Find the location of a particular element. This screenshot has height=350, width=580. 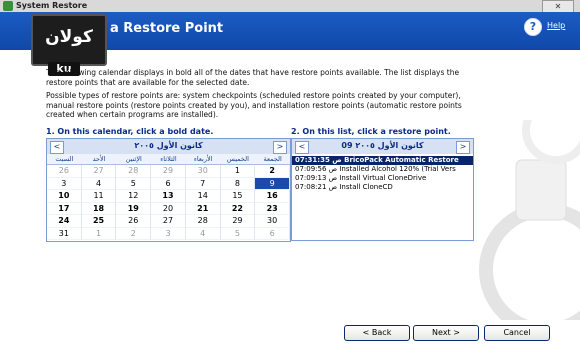

calendar-day: 15 is located at coordinates (238, 196).